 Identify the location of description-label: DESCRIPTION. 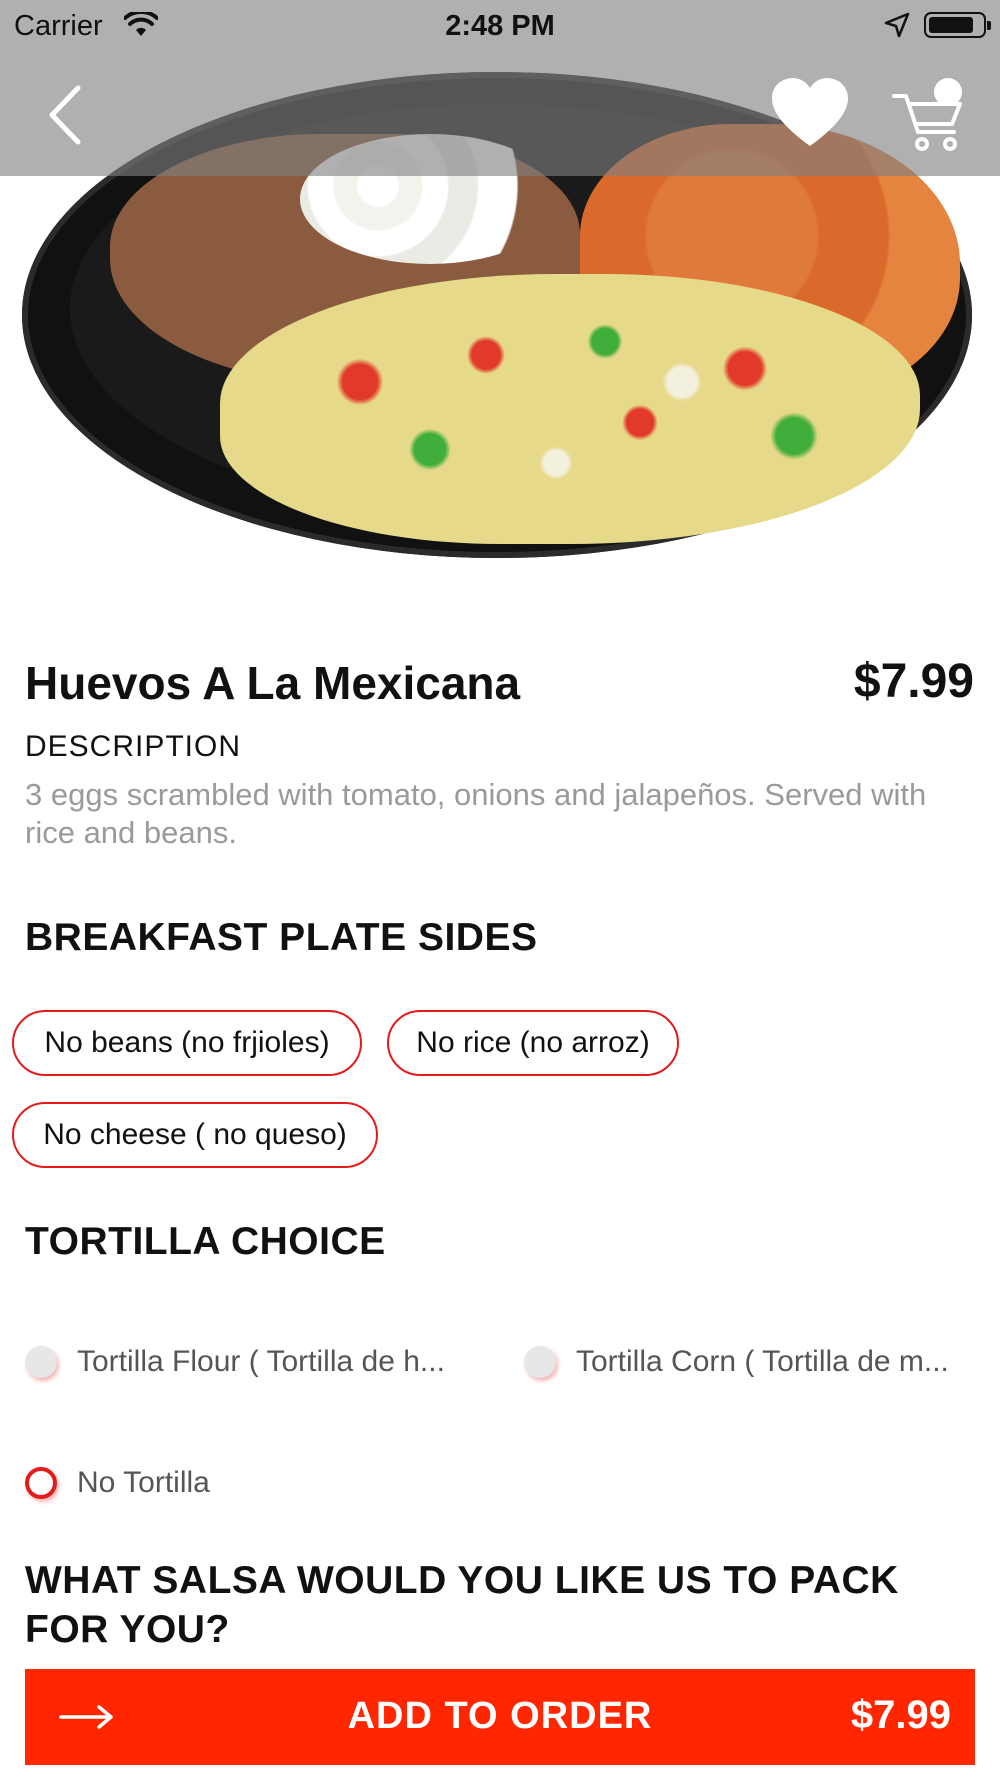
(133, 746).